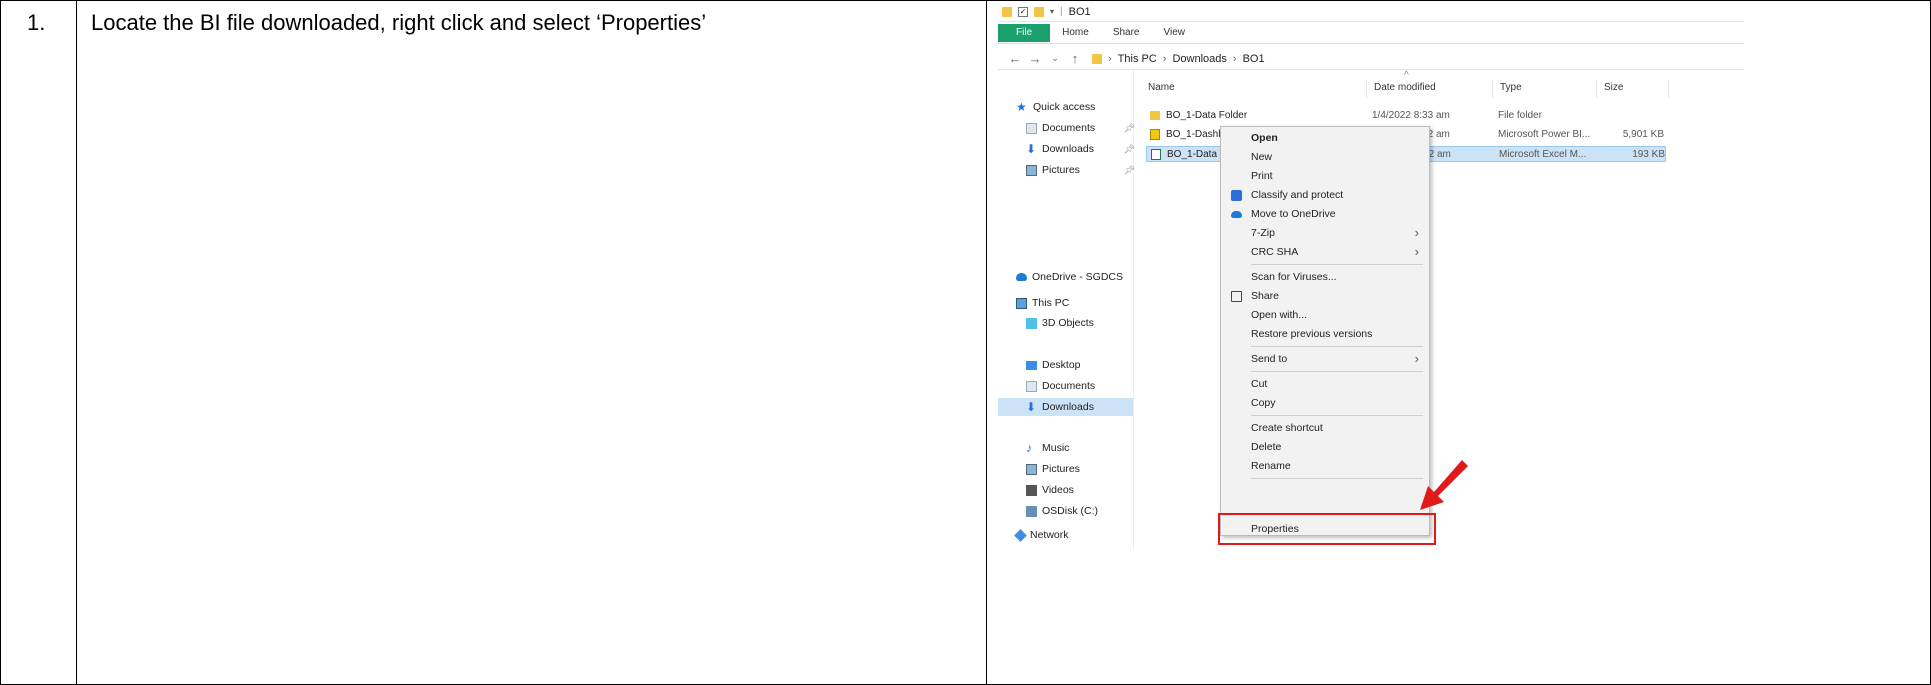 This screenshot has width=1931, height=685. Describe the element at coordinates (1156, 154) in the screenshot. I see `excel-file-icon` at that location.